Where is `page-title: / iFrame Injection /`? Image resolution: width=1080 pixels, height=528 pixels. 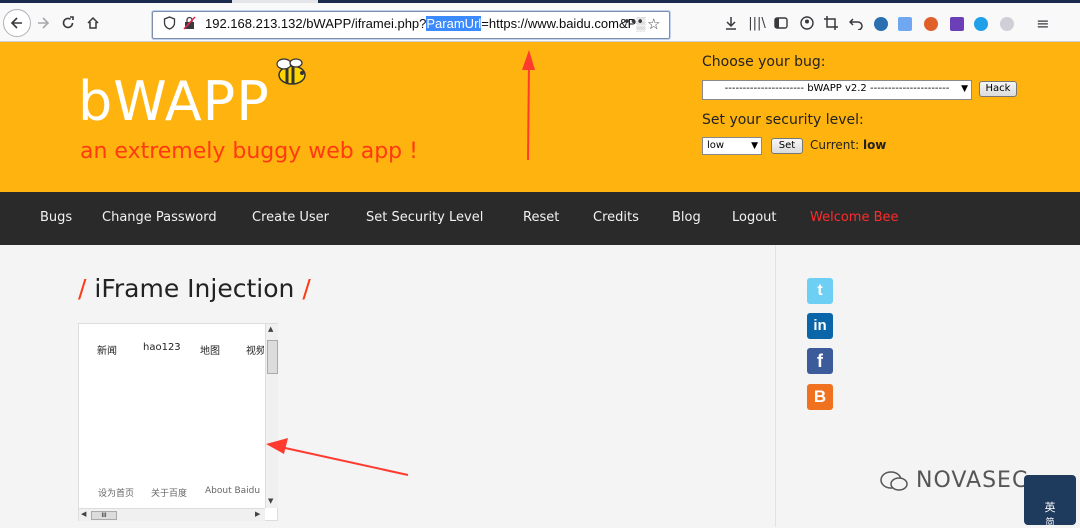
page-title: / iFrame Injection / is located at coordinates (194, 288).